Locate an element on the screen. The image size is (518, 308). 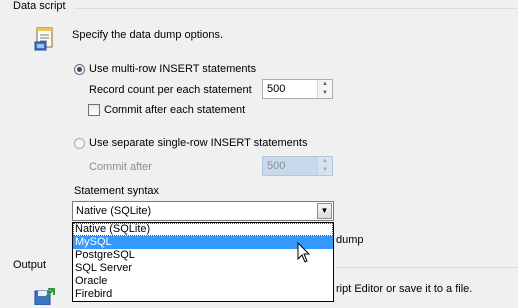
commit-after-label: Commit after is located at coordinates (120, 167).